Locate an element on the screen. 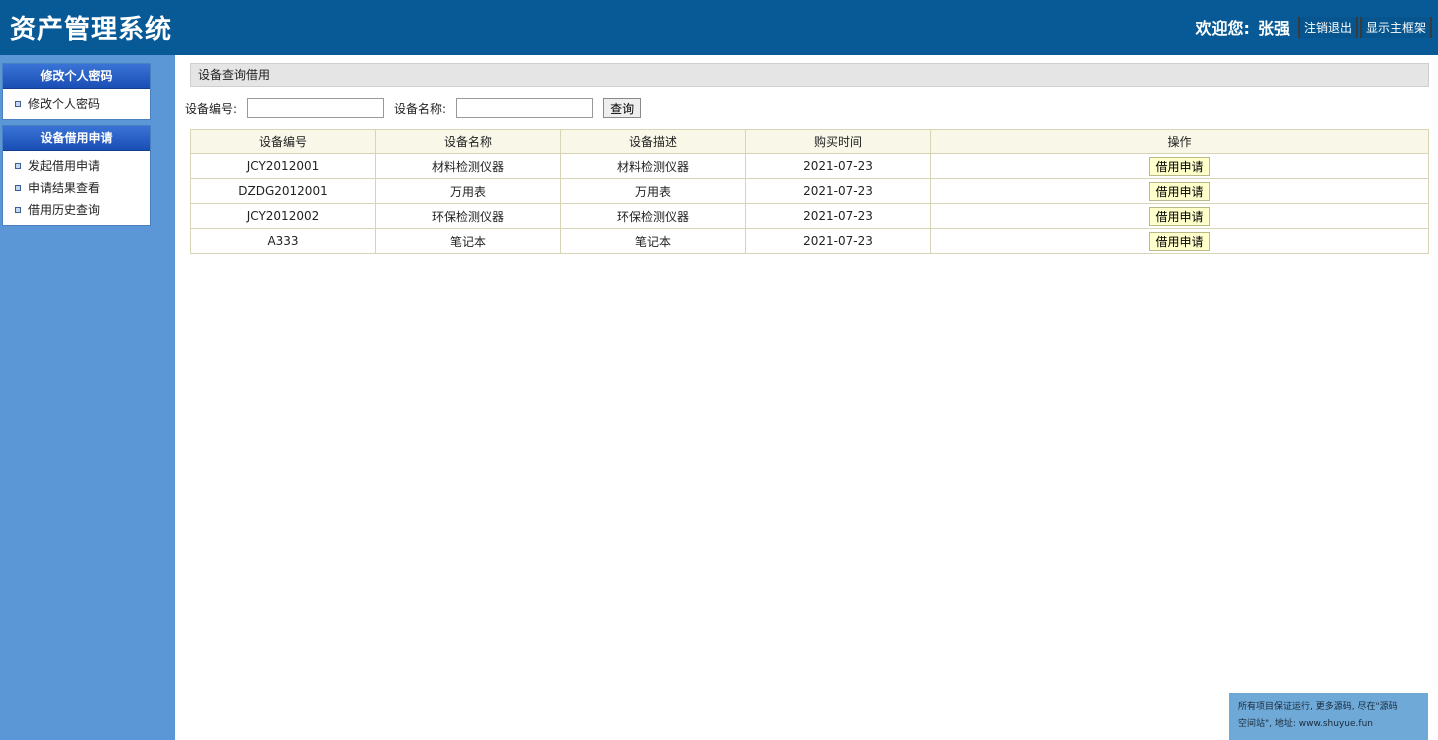  cell-device-name: 材料检测仪器 is located at coordinates (468, 166).